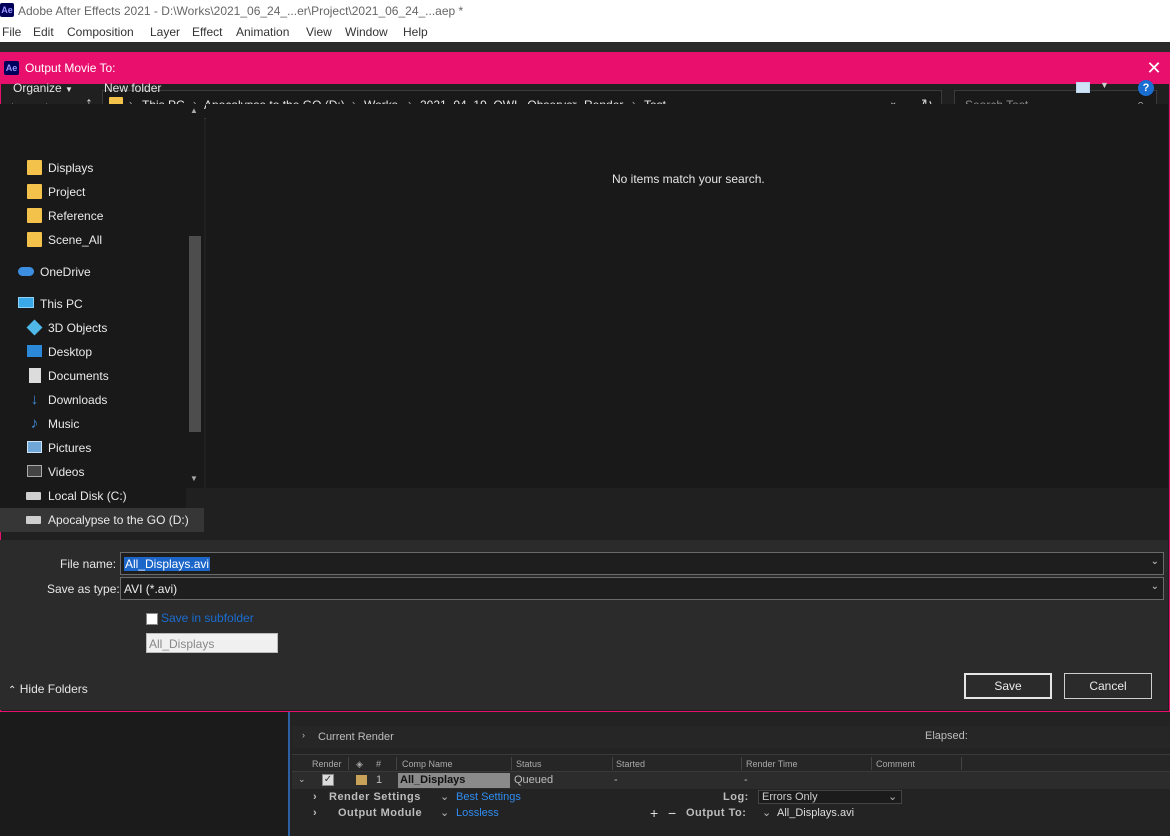 The width and height of the screenshot is (1170, 836). Describe the element at coordinates (488, 797) in the screenshot. I see `render-settings-value: Best Settings` at that location.